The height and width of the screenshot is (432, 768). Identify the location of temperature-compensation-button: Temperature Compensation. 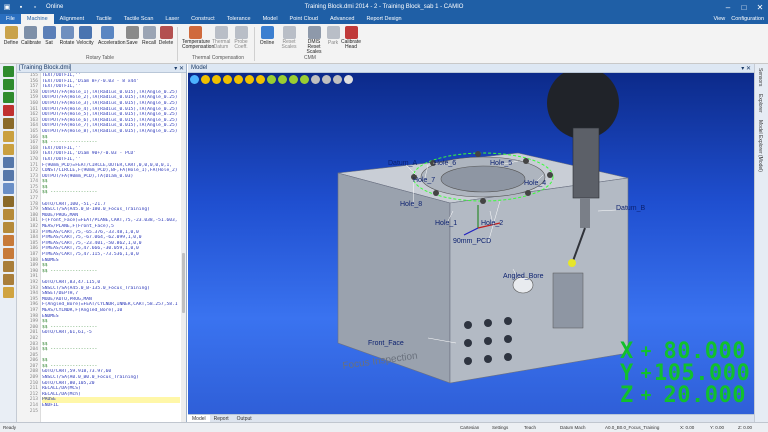
(198, 38).